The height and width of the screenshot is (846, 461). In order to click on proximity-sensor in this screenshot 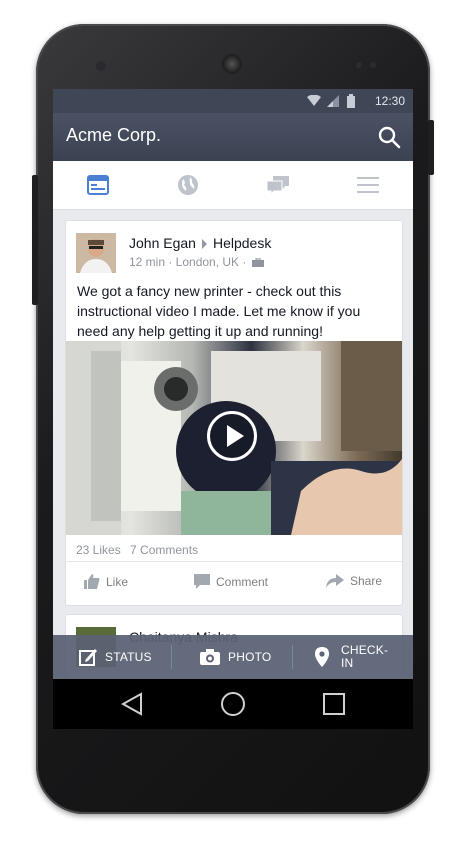, I will do `click(359, 65)`.